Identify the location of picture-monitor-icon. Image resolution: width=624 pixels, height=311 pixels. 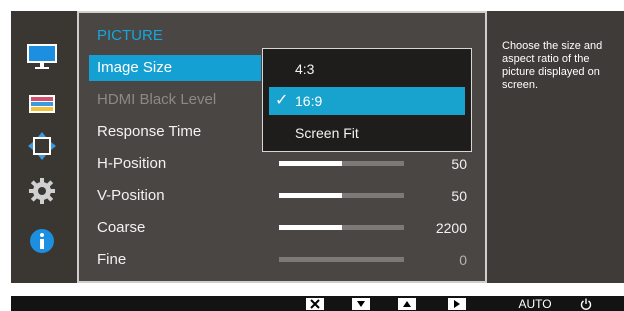
(42, 56).